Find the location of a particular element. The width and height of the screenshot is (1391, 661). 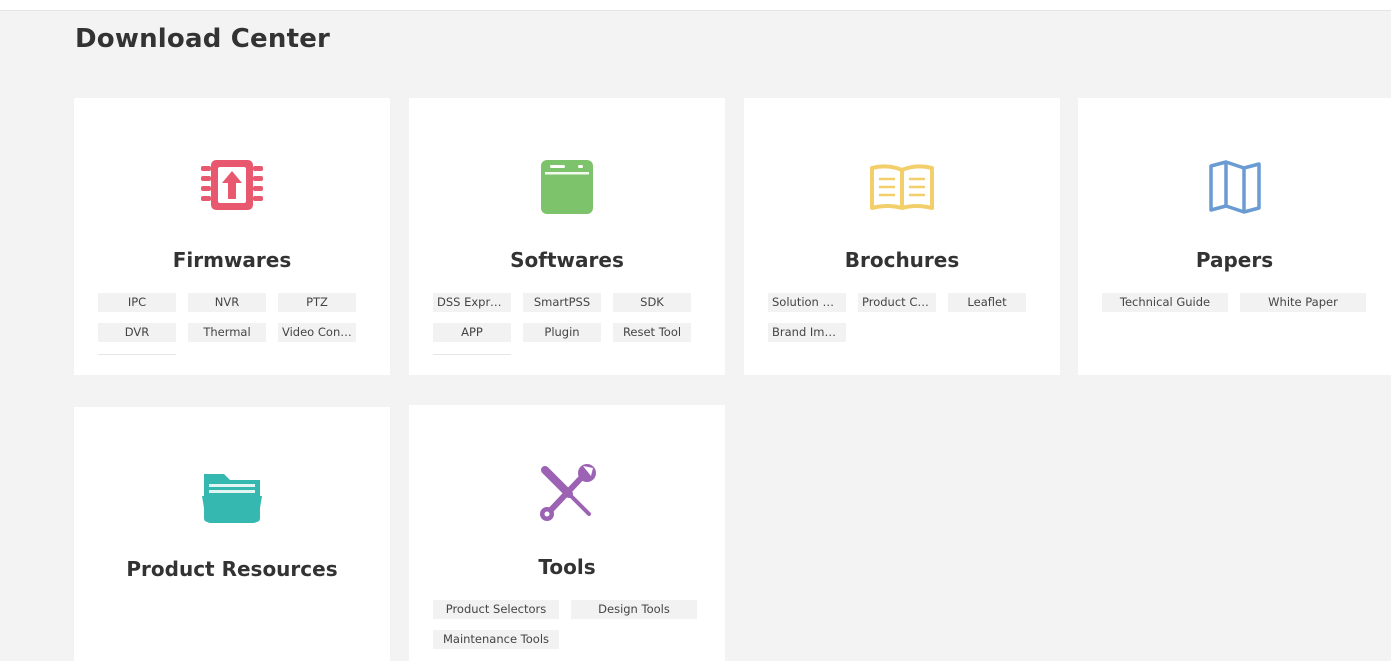

tag-brand-image: Brand Image is located at coordinates (807, 332).